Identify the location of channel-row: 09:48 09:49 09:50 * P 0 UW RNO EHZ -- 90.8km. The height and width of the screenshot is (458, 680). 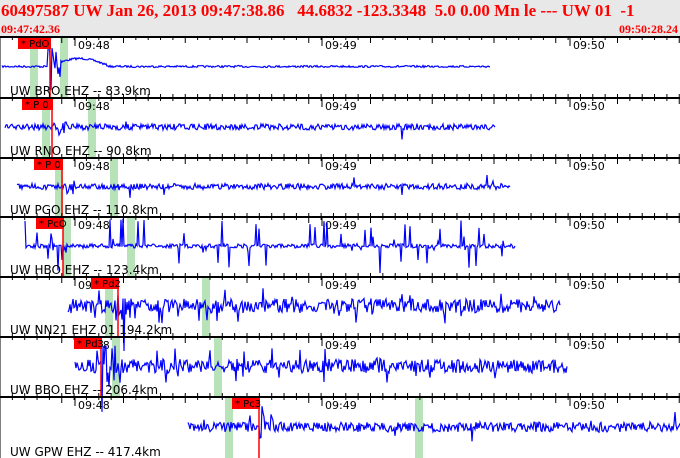
(340, 126).